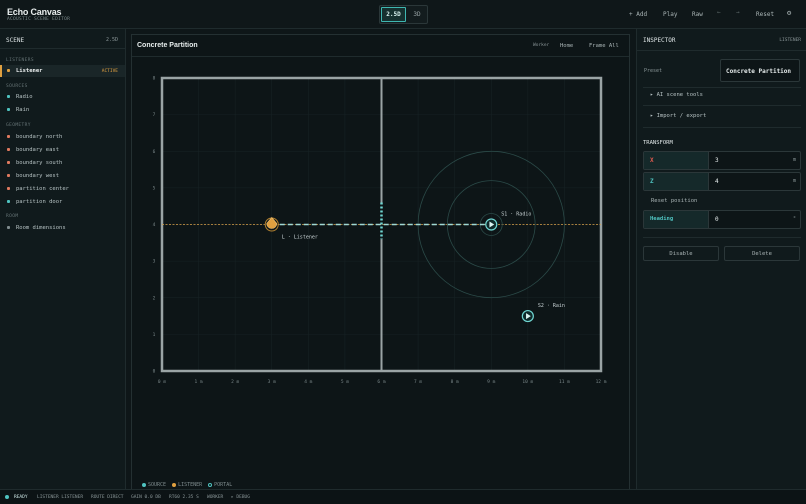 The width and height of the screenshot is (806, 504). Describe the element at coordinates (215, 497) in the screenshot. I see `status-worker: WORKER` at that location.